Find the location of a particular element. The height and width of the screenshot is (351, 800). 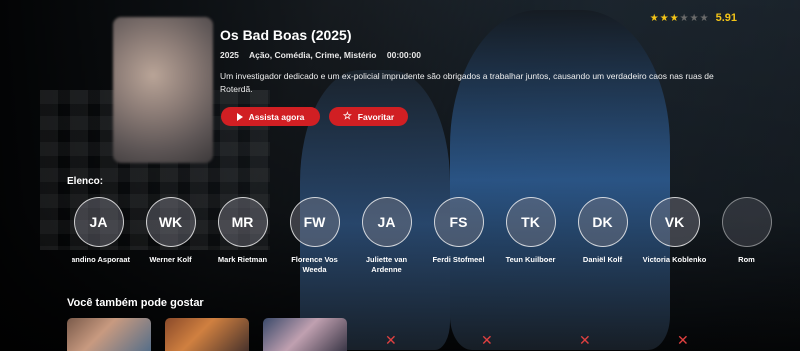

cast-member: Rom is located at coordinates (746, 236).